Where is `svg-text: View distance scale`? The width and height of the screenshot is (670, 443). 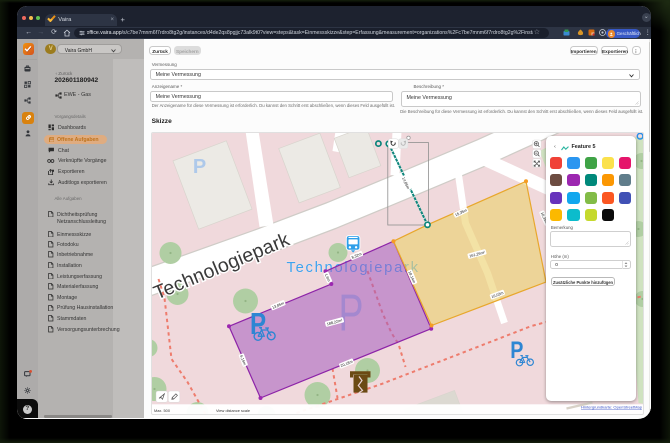
svg-text: View distance scale is located at coordinates (233, 410).